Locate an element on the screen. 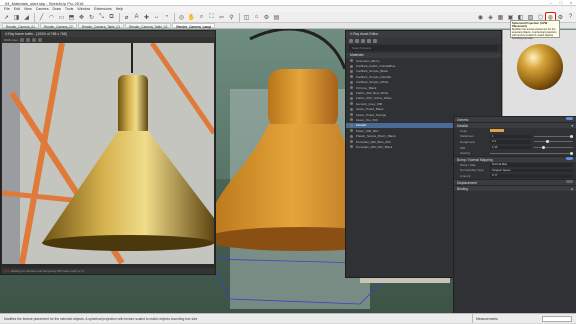 Image resolution: width=576 pixels, height=324 pixels. materials-tab-icon is located at coordinates (351, 40).